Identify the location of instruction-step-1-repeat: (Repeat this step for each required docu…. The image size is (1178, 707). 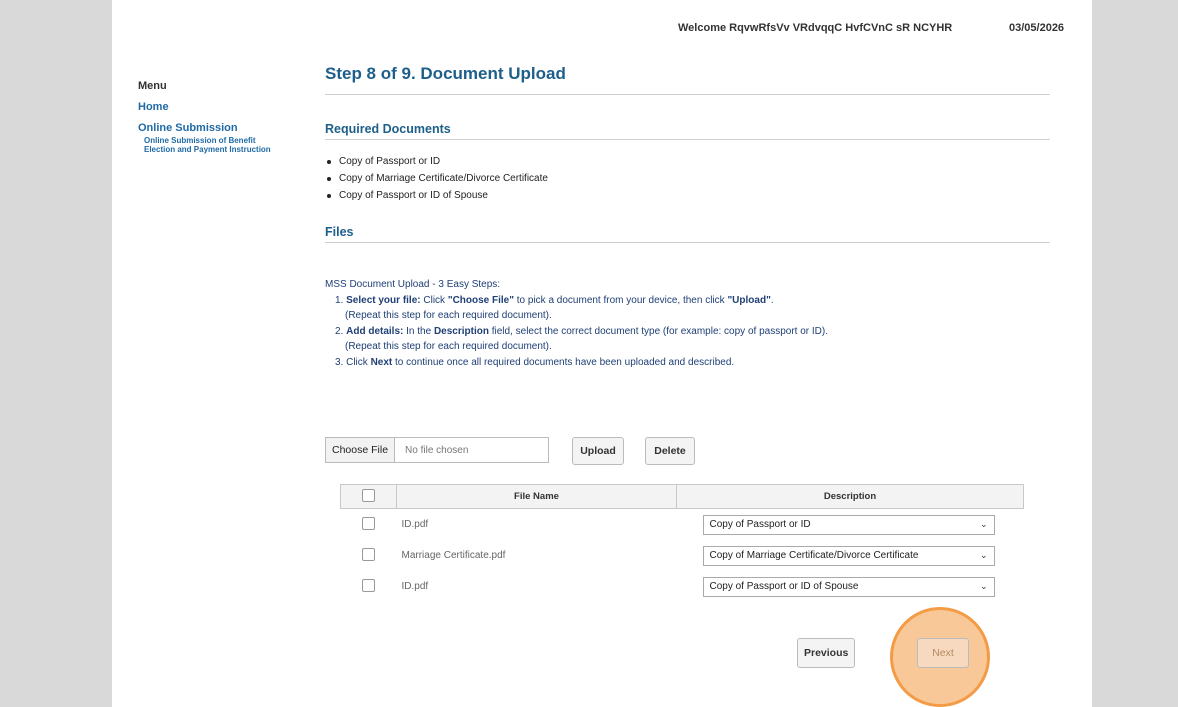
(448, 315).